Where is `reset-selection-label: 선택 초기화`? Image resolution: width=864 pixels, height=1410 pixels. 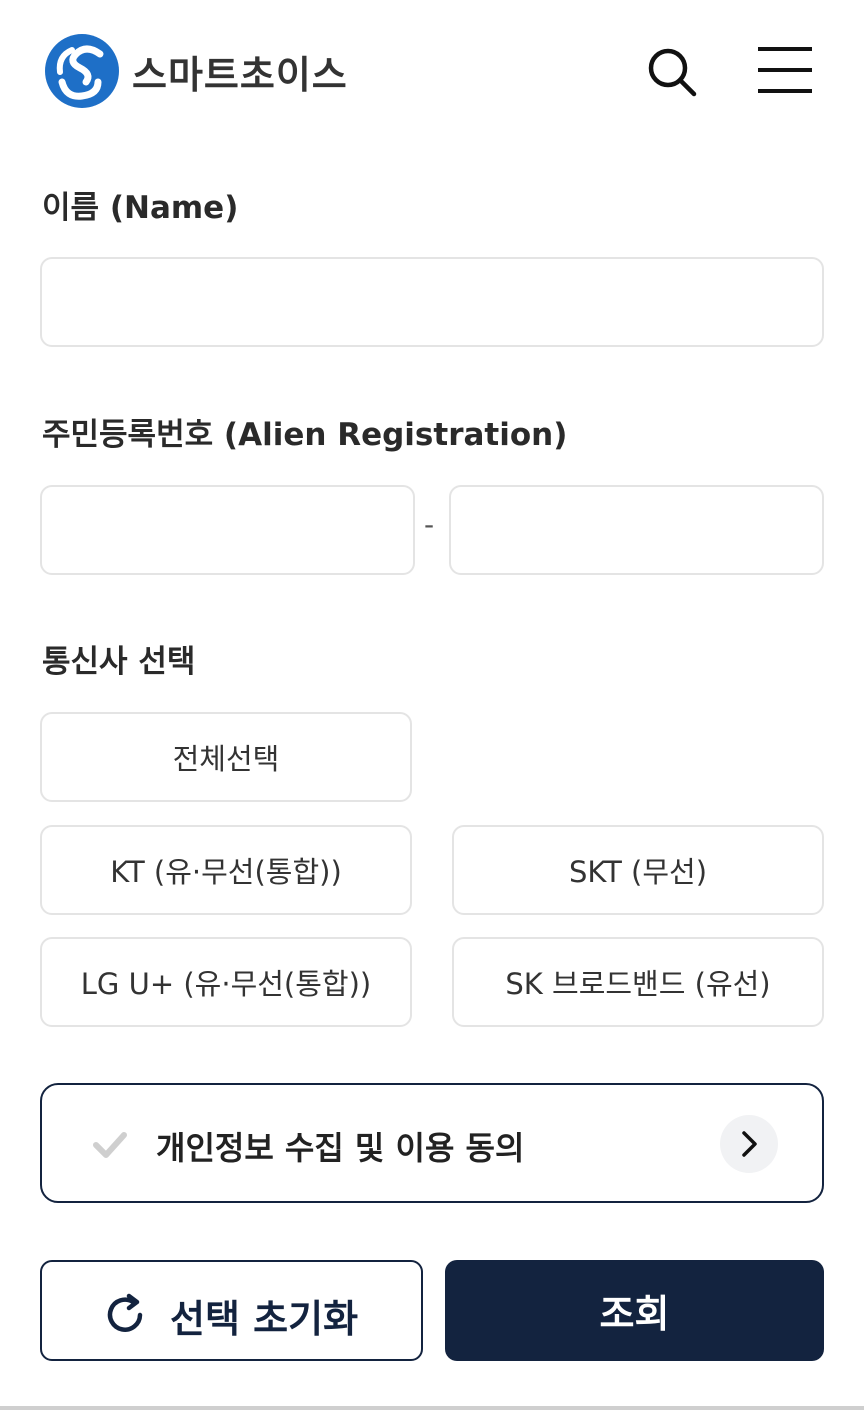 reset-selection-label: 선택 초기화 is located at coordinates (264, 1319).